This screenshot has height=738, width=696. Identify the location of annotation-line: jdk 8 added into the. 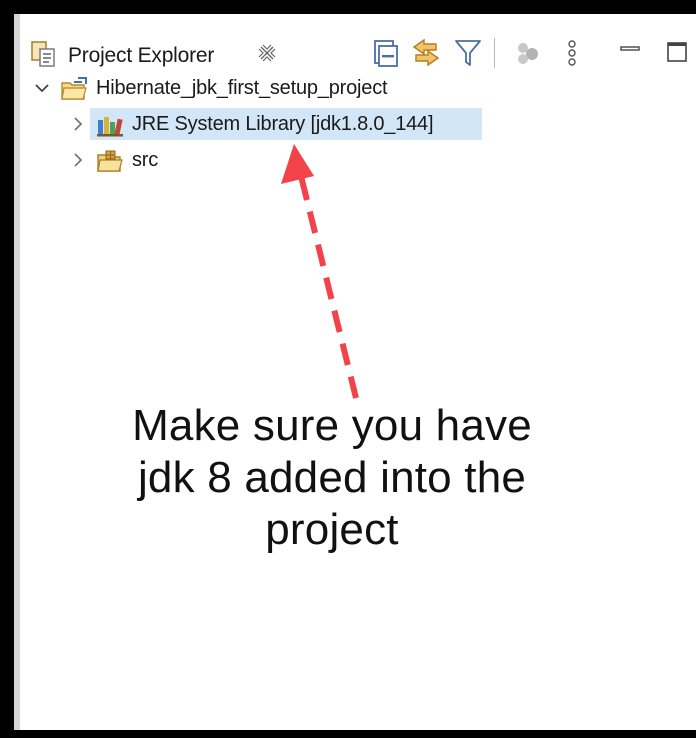
(332, 477).